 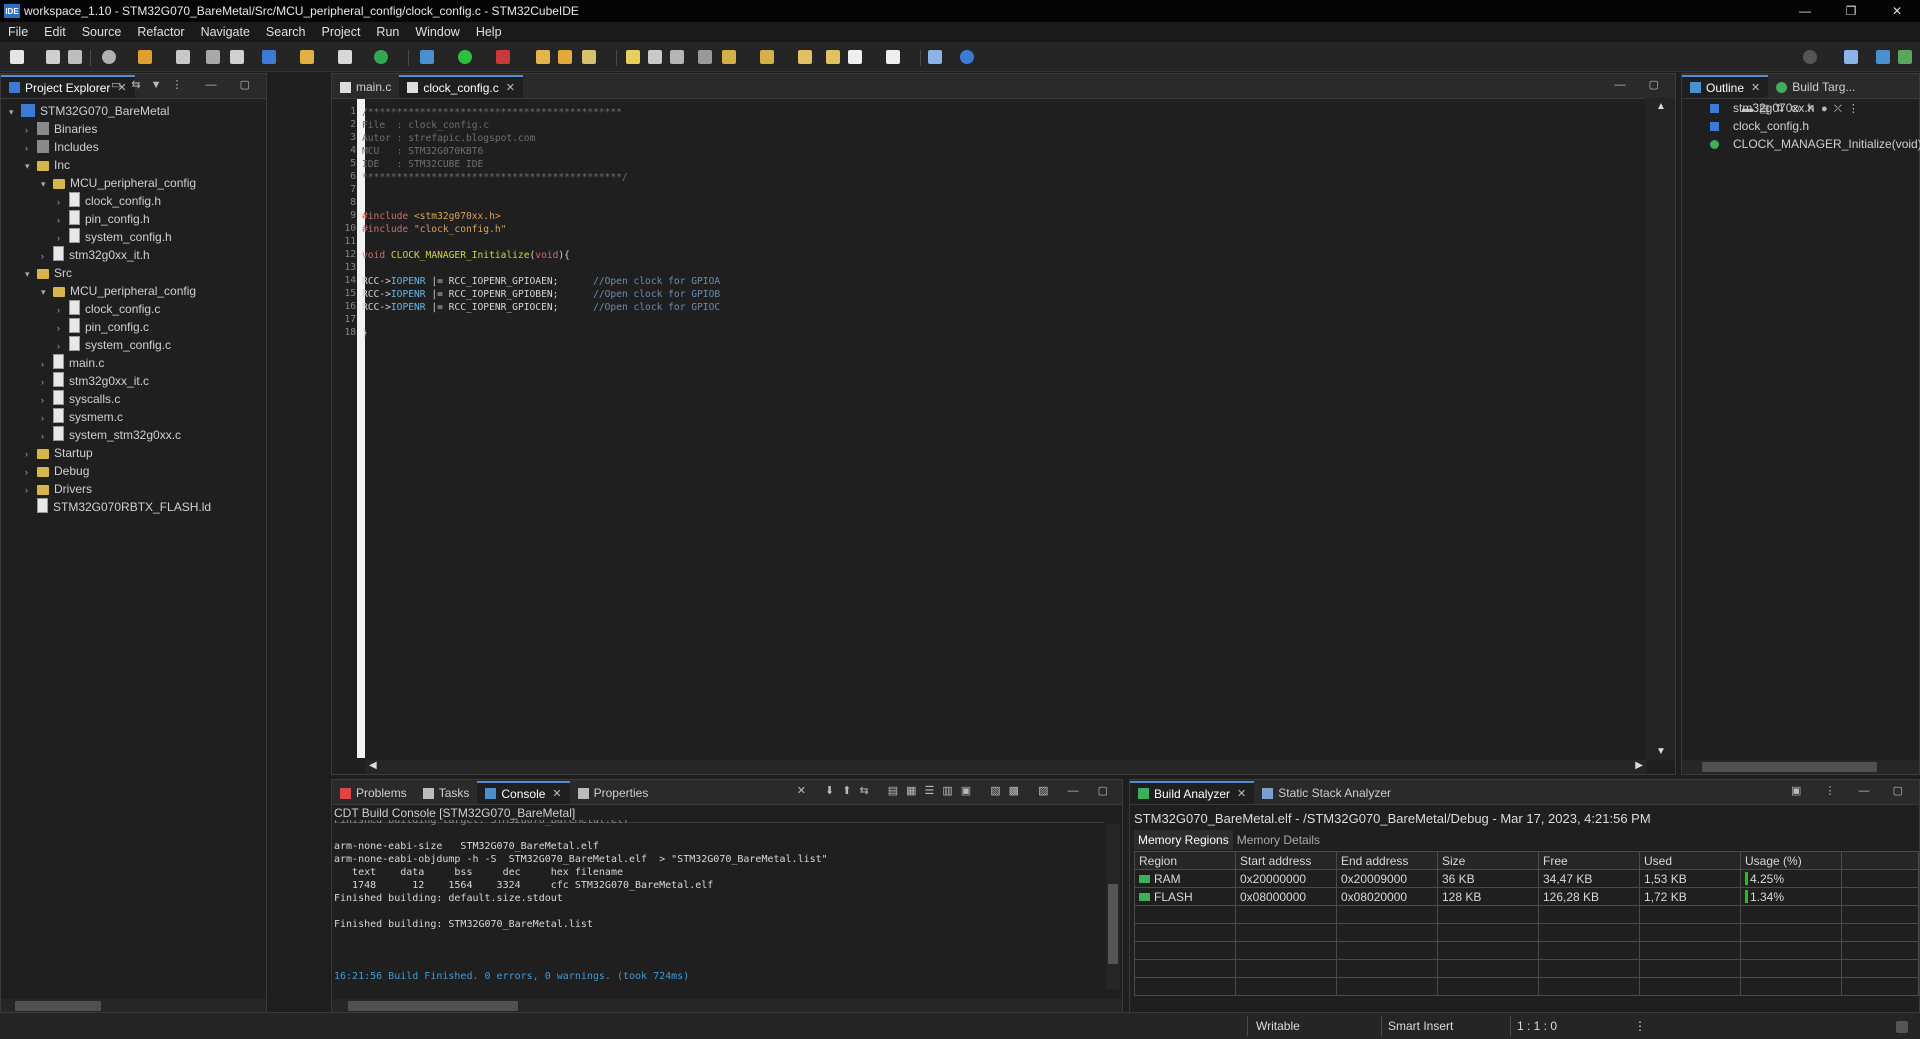 What do you see at coordinates (102, 32) in the screenshot?
I see `menu-source: Source` at bounding box center [102, 32].